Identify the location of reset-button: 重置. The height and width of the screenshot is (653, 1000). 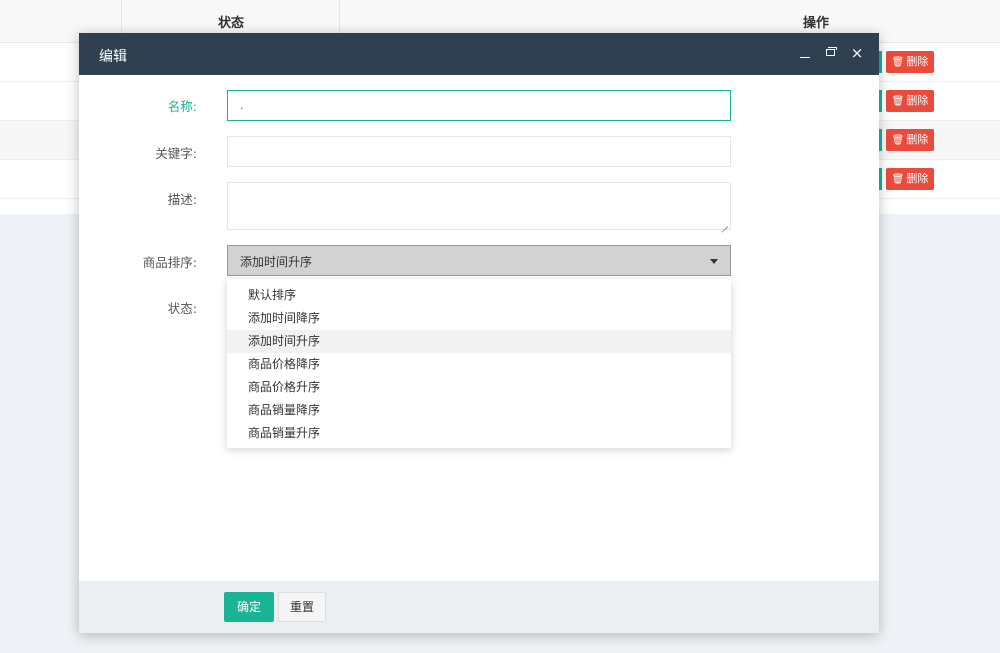
(302, 607).